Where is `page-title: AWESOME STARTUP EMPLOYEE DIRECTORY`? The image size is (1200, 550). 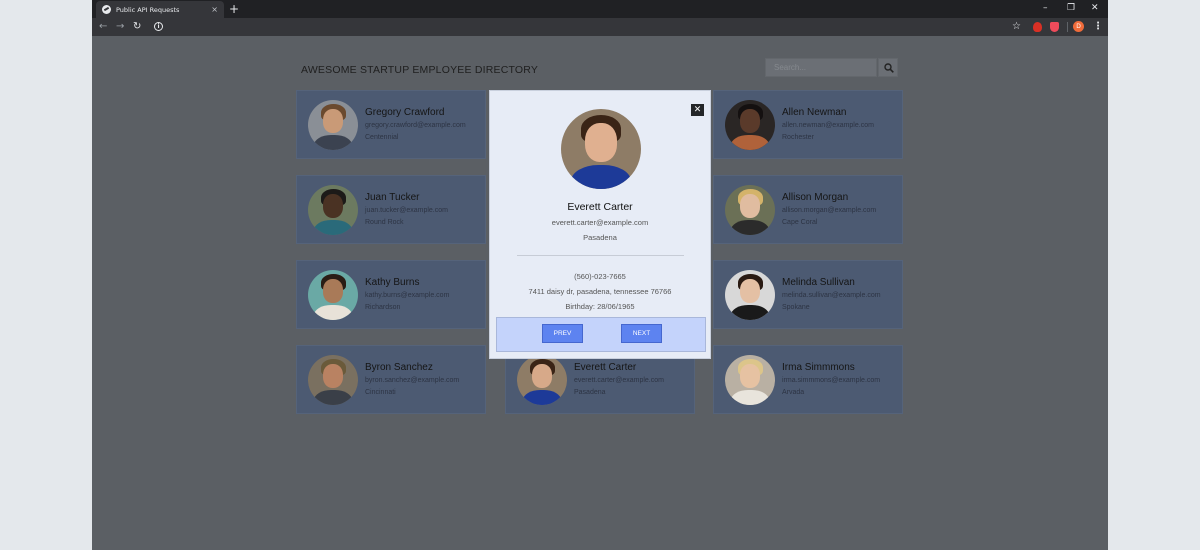 page-title: AWESOME STARTUP EMPLOYEE DIRECTORY is located at coordinates (420, 70).